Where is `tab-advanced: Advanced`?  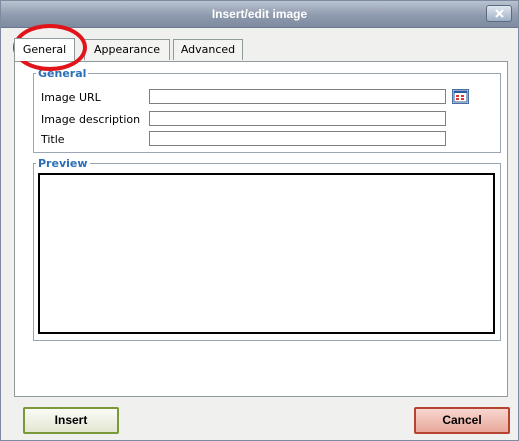
tab-advanced: Advanced is located at coordinates (208, 49).